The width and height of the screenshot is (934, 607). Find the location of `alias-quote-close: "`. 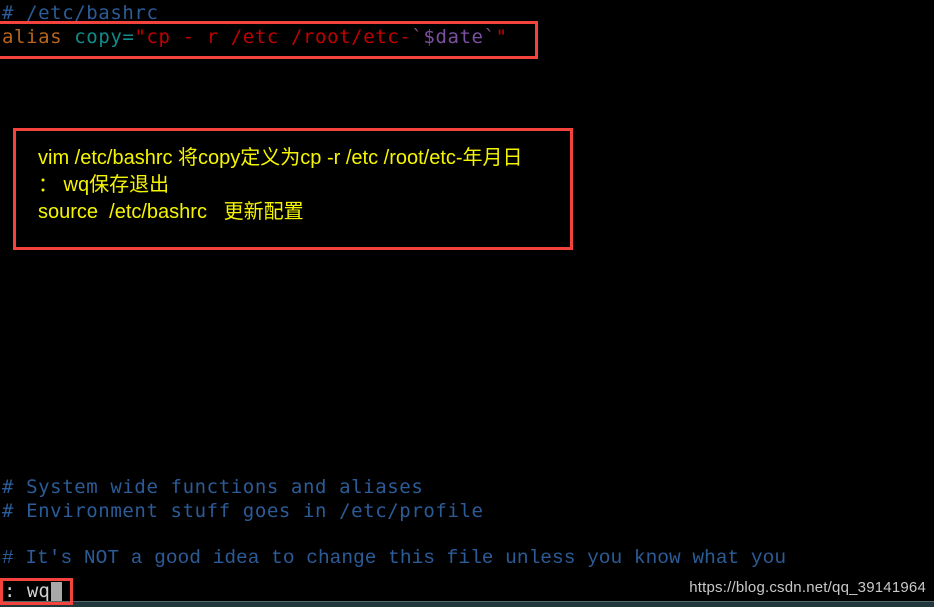

alias-quote-close: " is located at coordinates (501, 37).